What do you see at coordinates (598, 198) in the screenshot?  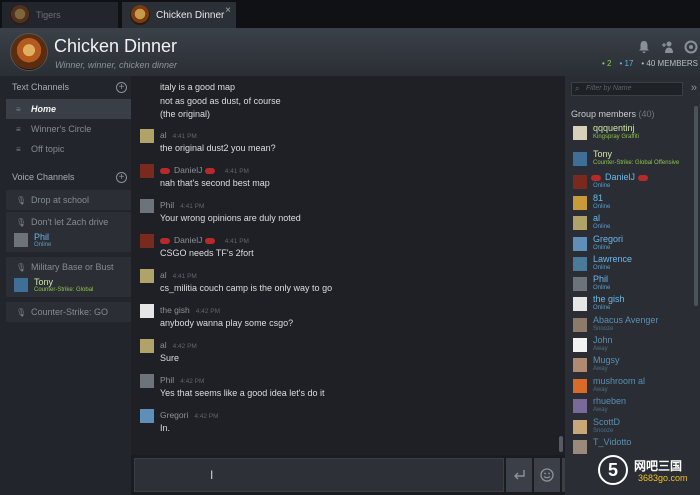 I see `member-name: 81` at bounding box center [598, 198].